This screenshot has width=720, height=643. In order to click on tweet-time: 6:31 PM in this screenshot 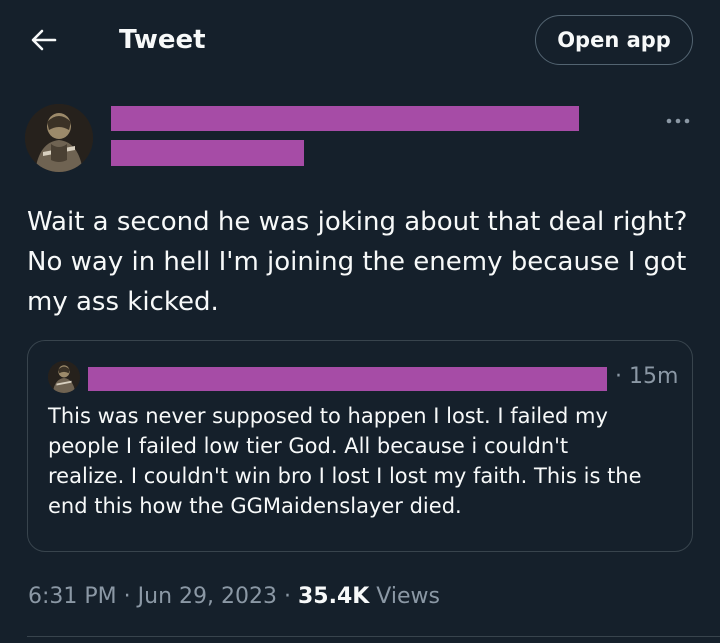, I will do `click(72, 596)`.